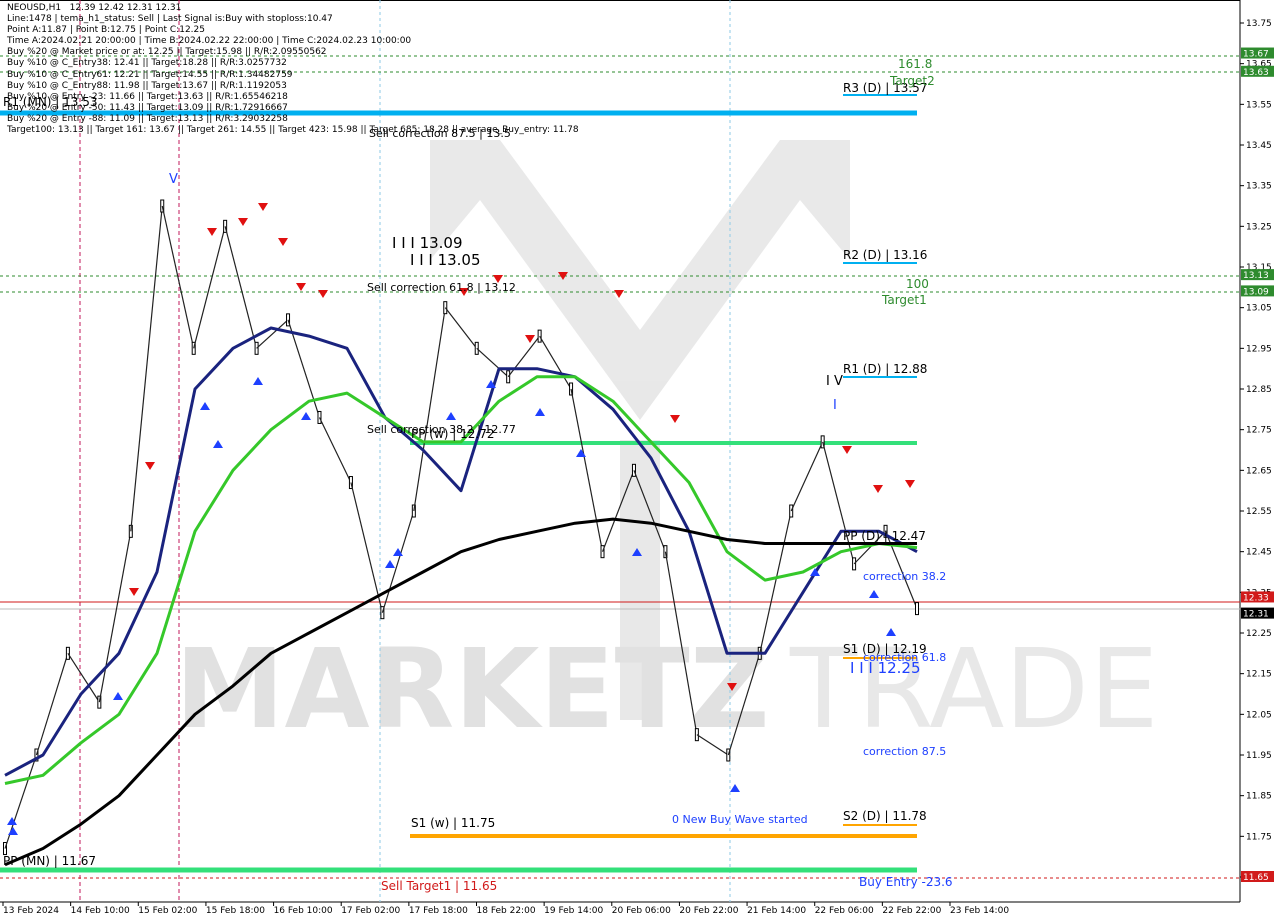 The image size is (1280, 920). Describe the element at coordinates (641, 911) in the screenshot. I see `time-tick-label: 20 Feb 06:00` at that location.